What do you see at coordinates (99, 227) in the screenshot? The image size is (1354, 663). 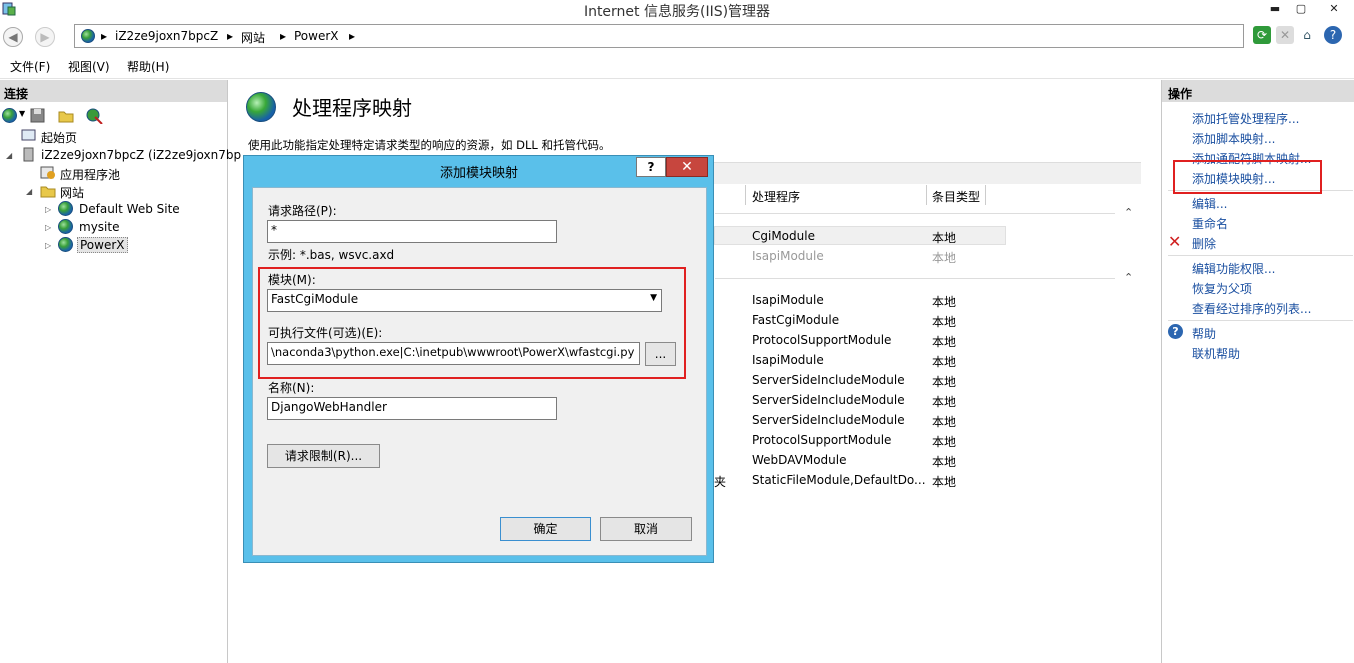 I see `tree-site-mysite: mysite` at bounding box center [99, 227].